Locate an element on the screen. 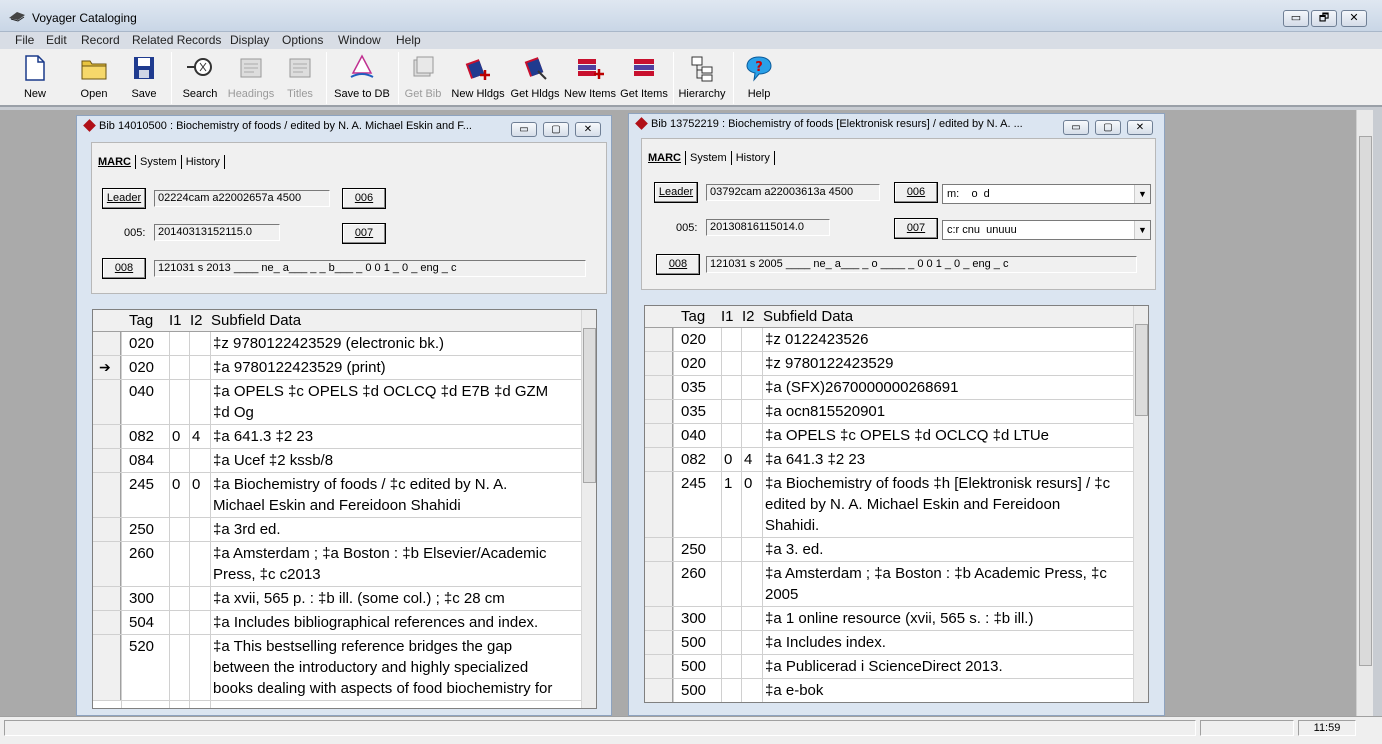 The image size is (1382, 744). get-hldgs-button: Get Hldgs is located at coordinates (535, 78).